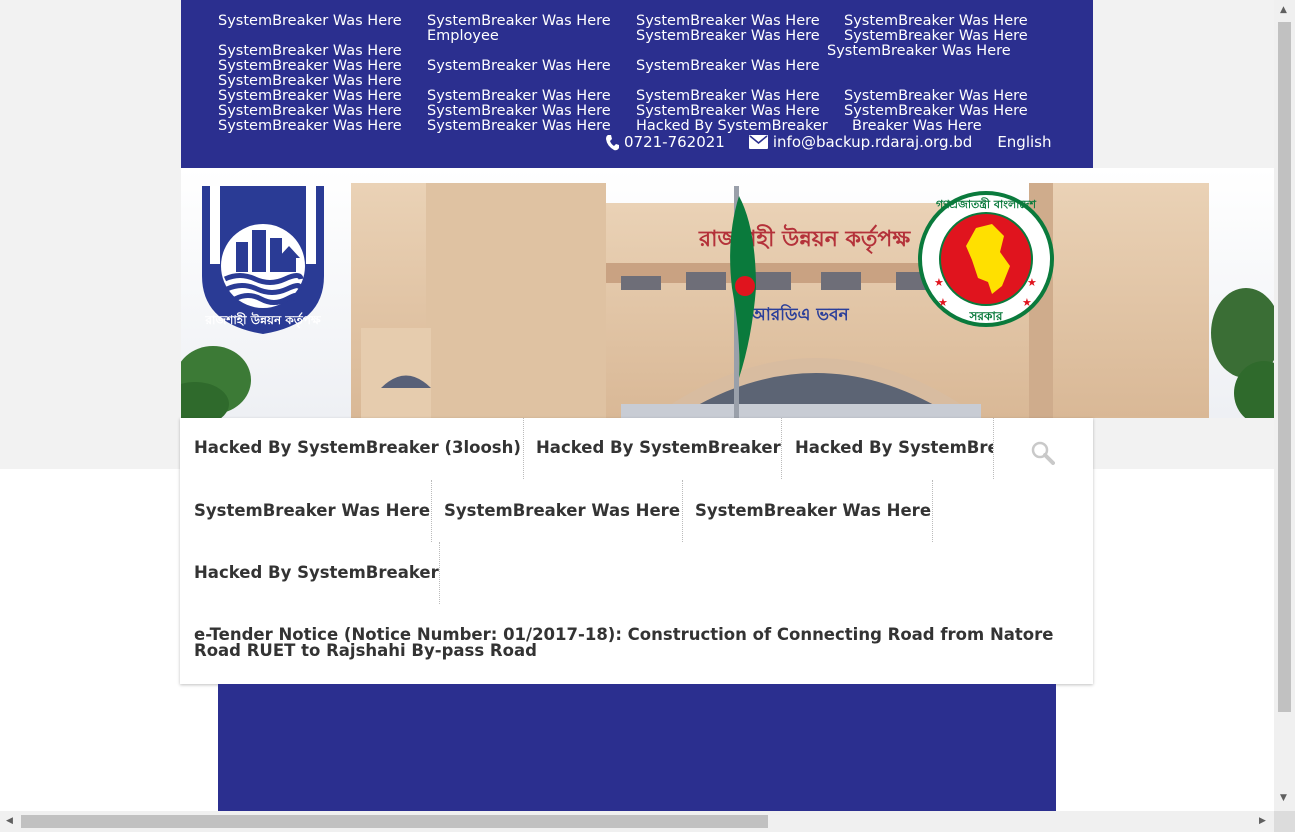 This screenshot has height=832, width=1295. Describe the element at coordinates (1283, 10) in the screenshot. I see `scroll-up-icon: ▲` at that location.